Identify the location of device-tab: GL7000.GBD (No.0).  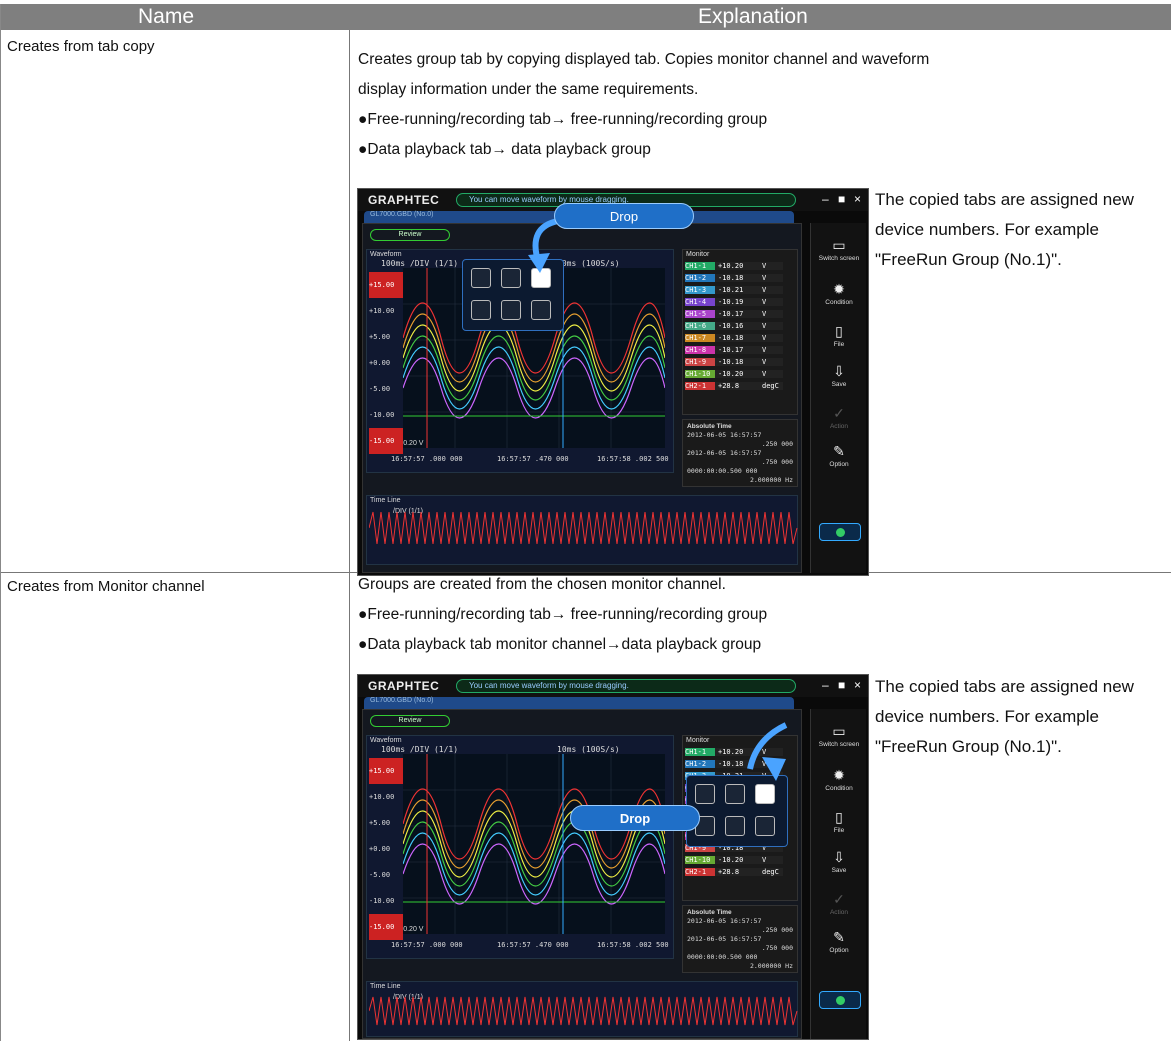
(579, 703).